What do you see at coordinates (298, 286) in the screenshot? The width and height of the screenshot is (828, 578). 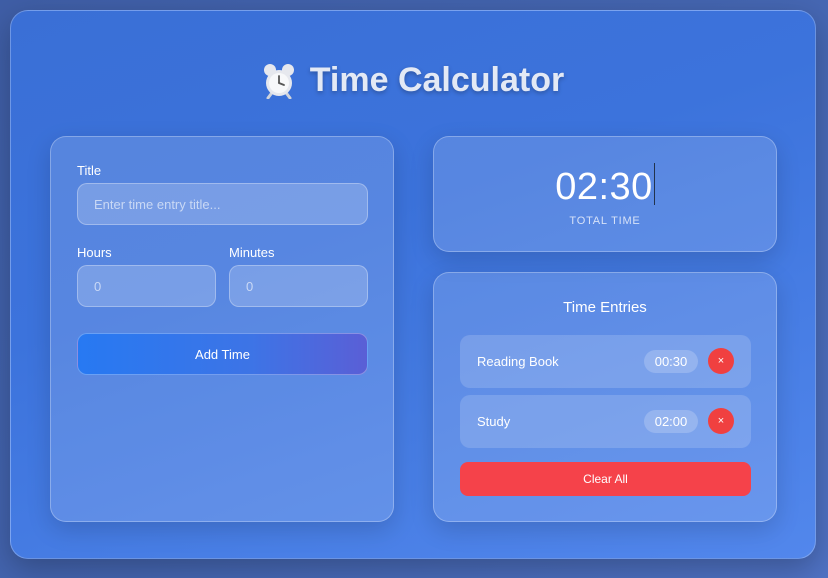 I see `minutes-input` at bounding box center [298, 286].